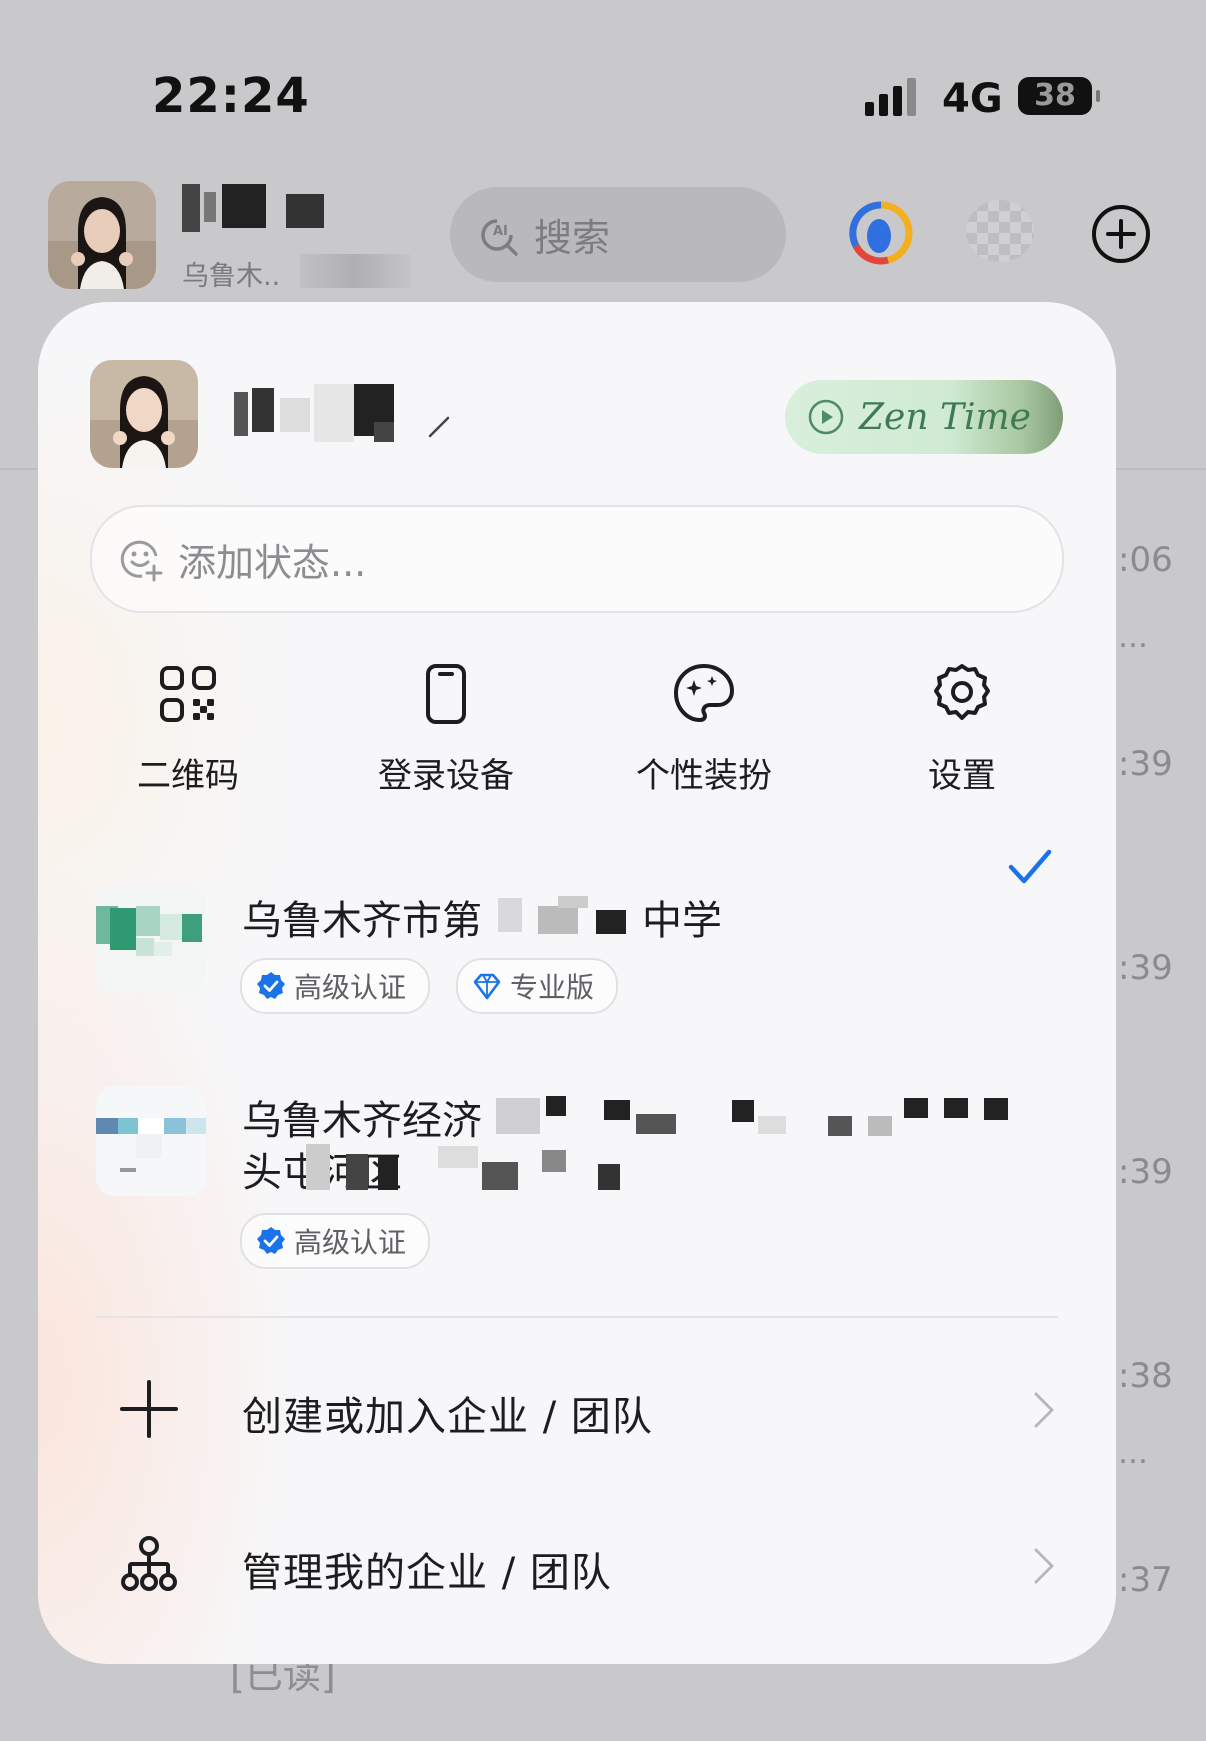 The width and height of the screenshot is (1206, 1741). Describe the element at coordinates (447, 1417) in the screenshot. I see `action-label: 创建或加入企业 / 团队` at that location.